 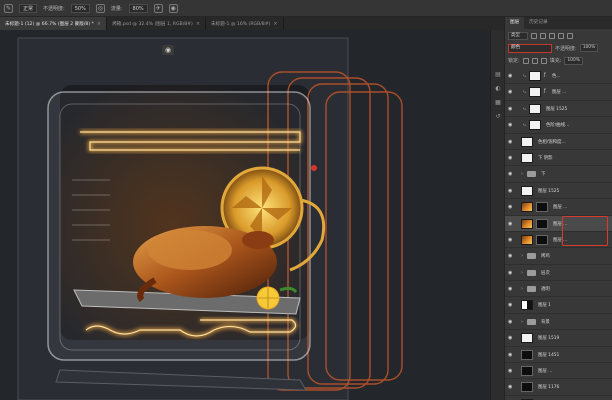 What do you see at coordinates (558, 158) in the screenshot?
I see `layer-row: ◉ 下 阴影` at bounding box center [558, 158].